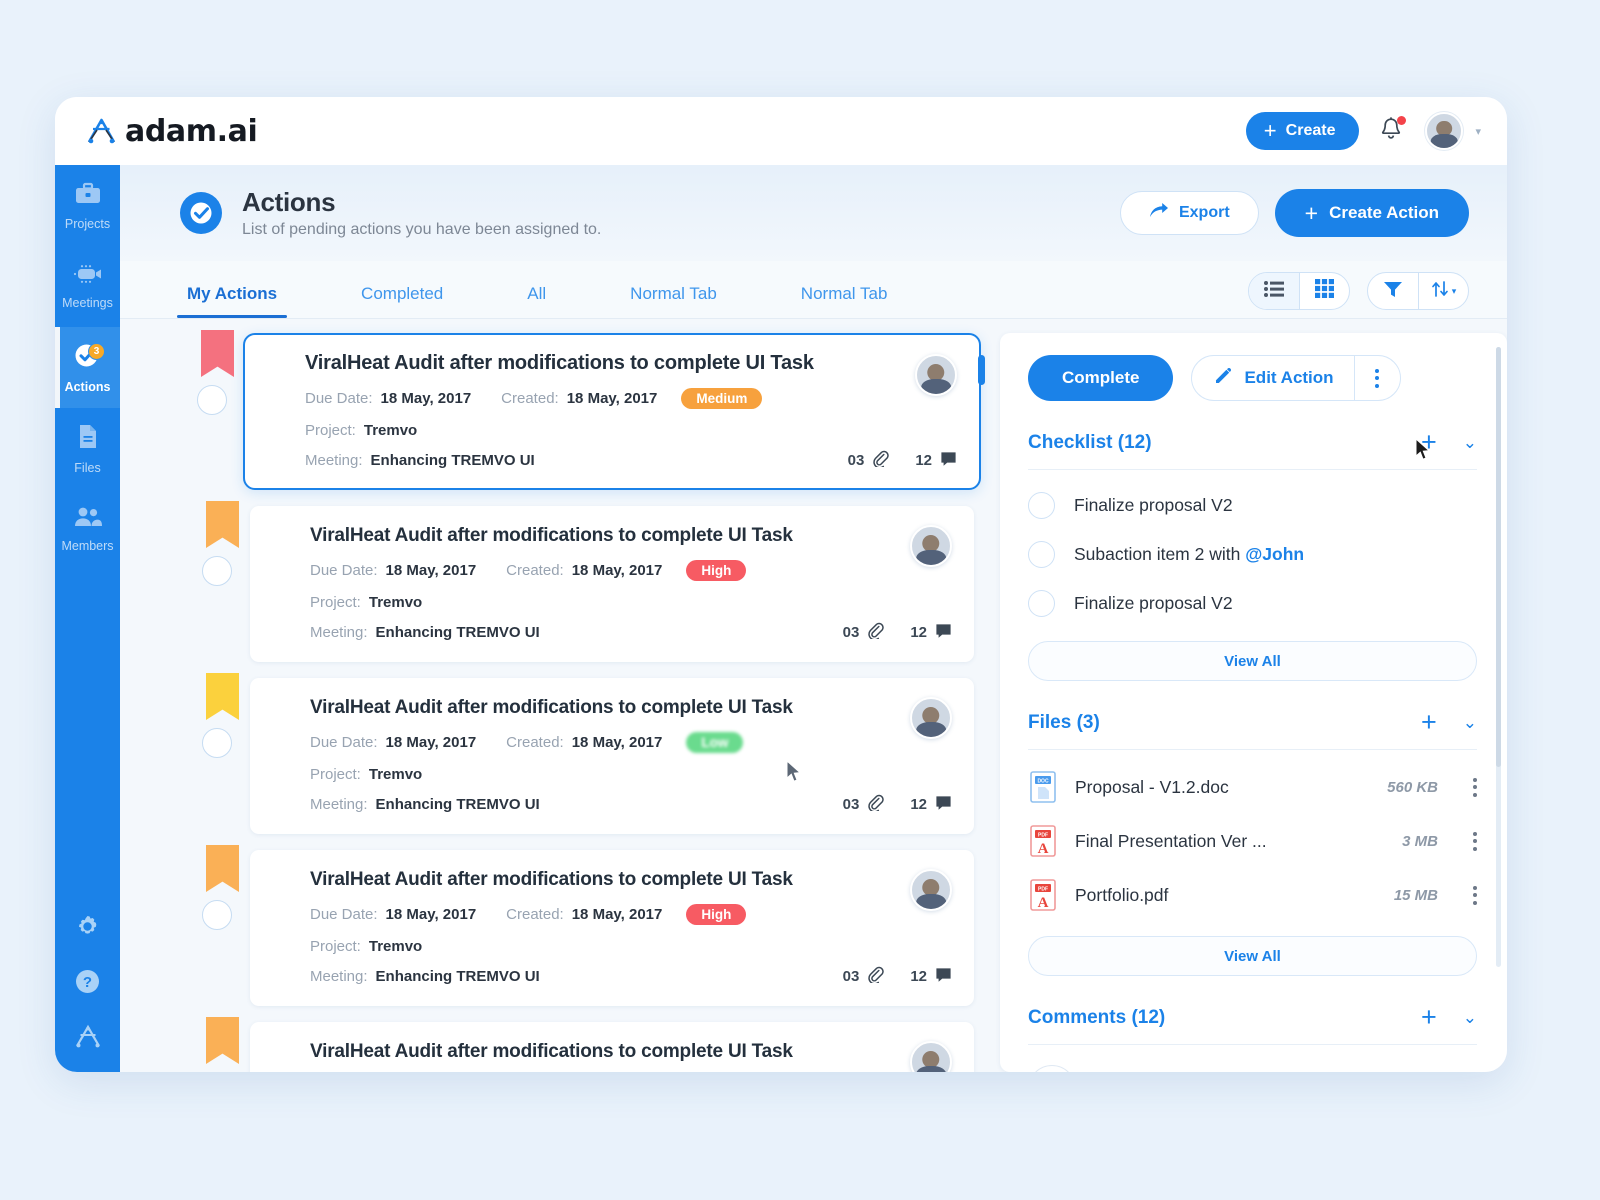  Describe the element at coordinates (330, 430) in the screenshot. I see `project-label: Project:` at that location.